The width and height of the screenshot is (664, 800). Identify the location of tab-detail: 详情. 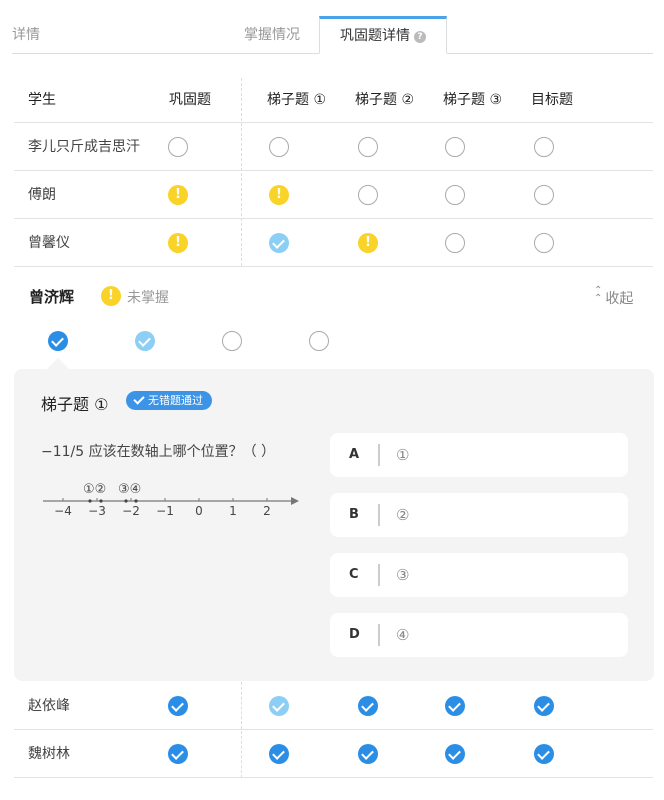
(26, 35).